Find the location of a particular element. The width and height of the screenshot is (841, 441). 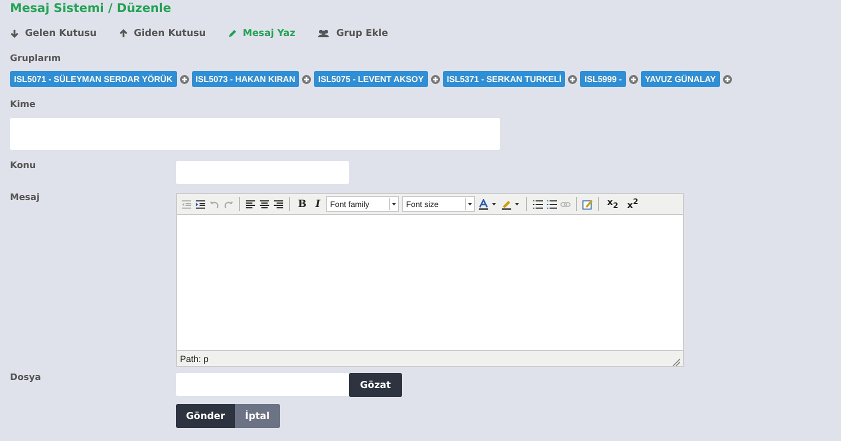

page-title: Mesaj Sistemi / Düzenle is located at coordinates (91, 9).